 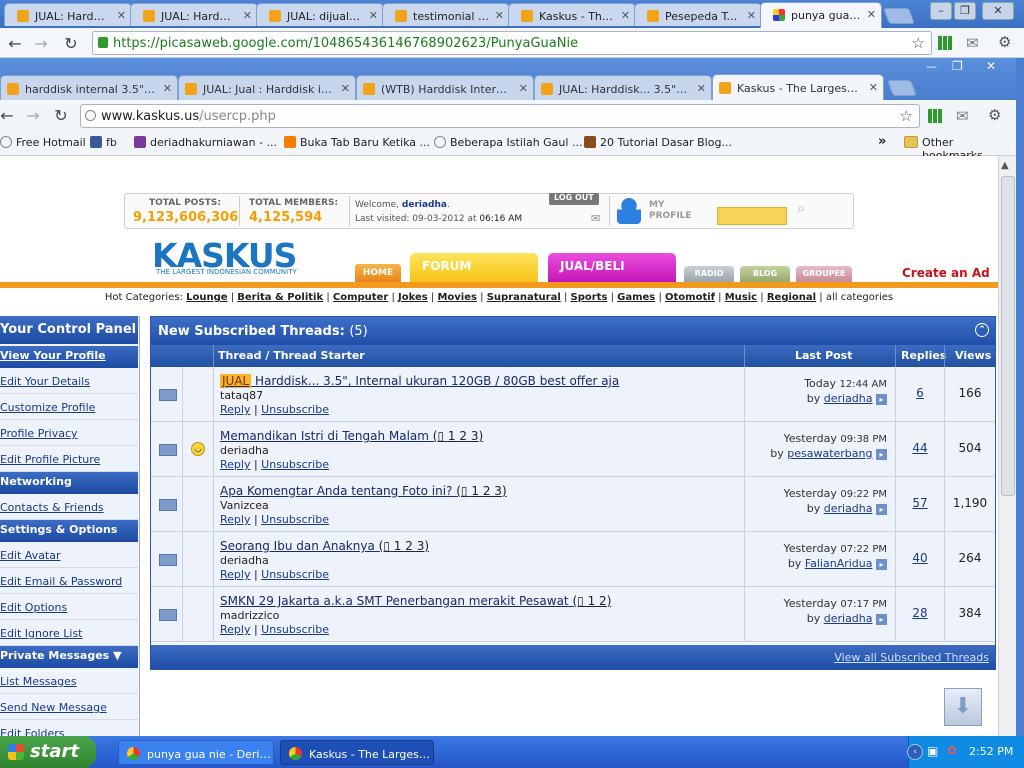 What do you see at coordinates (595, 218) in the screenshot?
I see `mail-icon: ✉` at bounding box center [595, 218].